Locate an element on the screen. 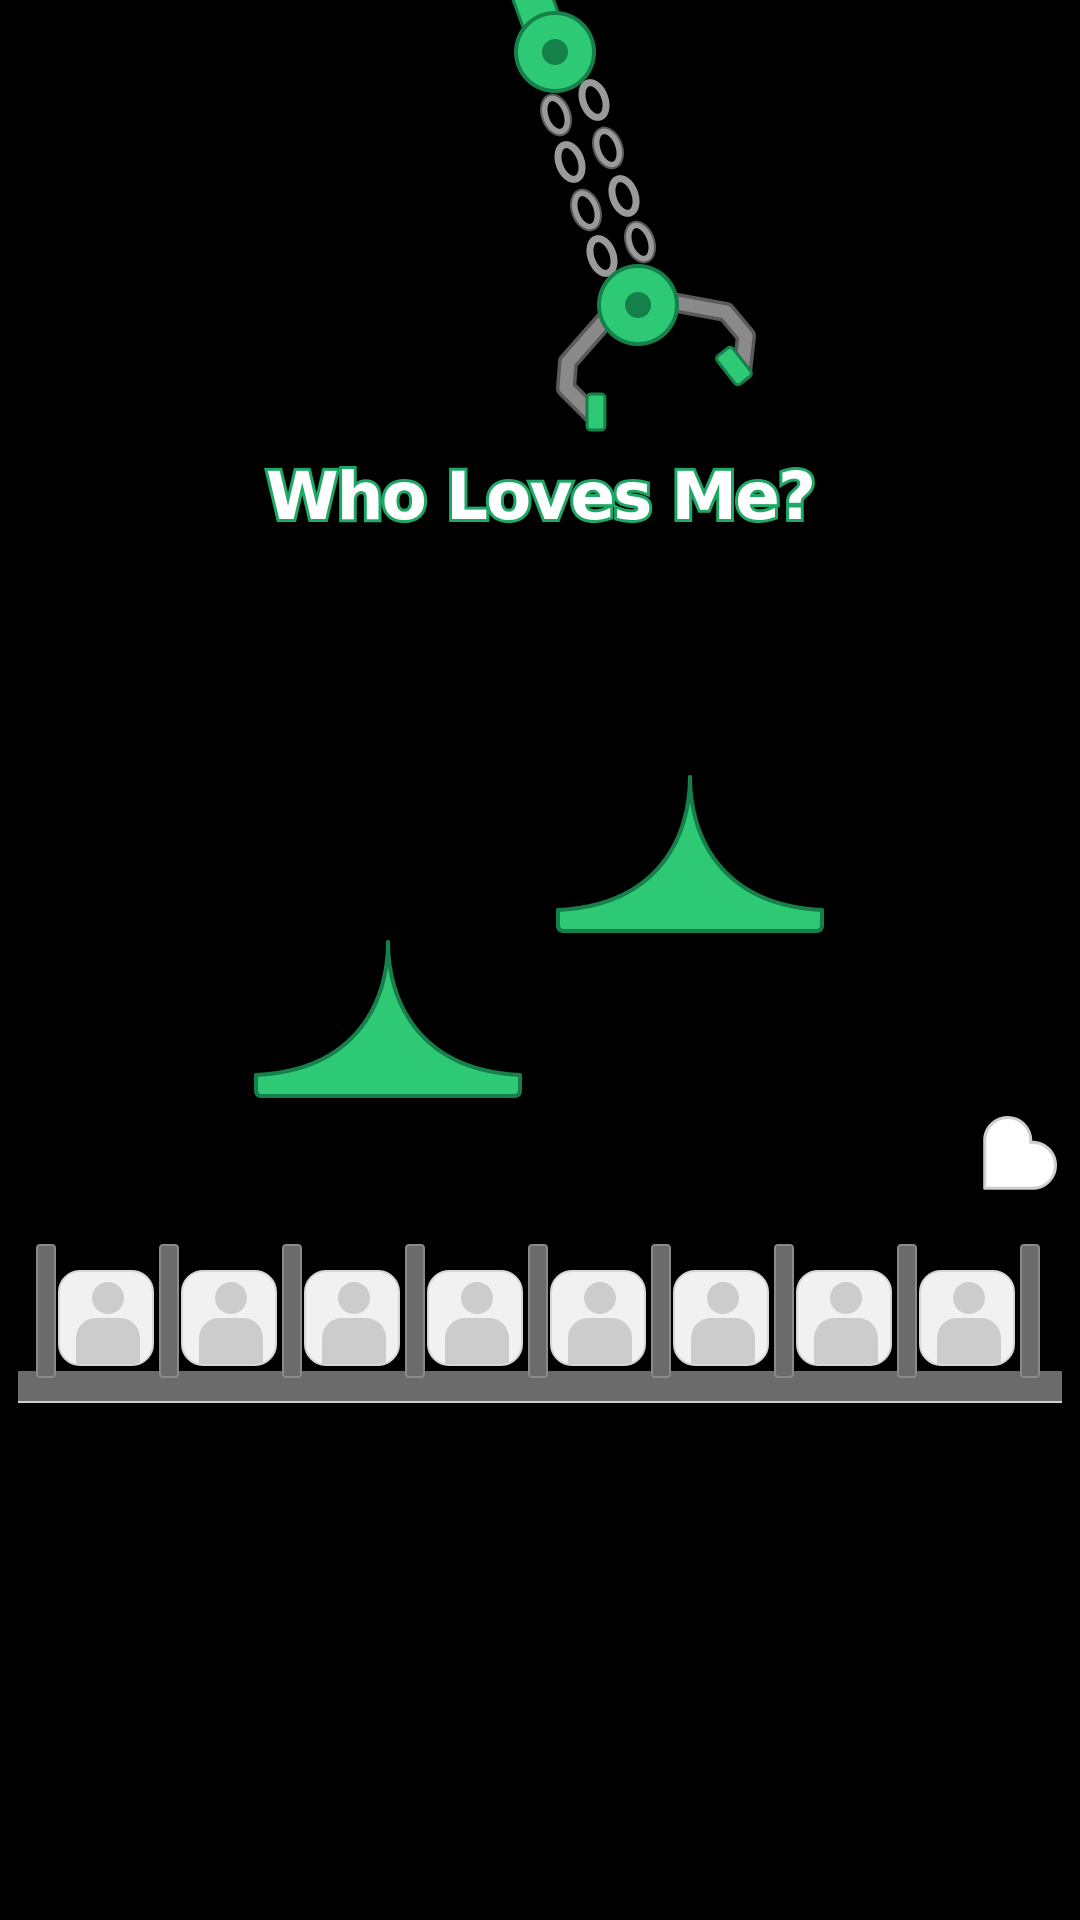 This screenshot has width=1080, height=1920. claw-crane-icon is located at coordinates (632, 216).